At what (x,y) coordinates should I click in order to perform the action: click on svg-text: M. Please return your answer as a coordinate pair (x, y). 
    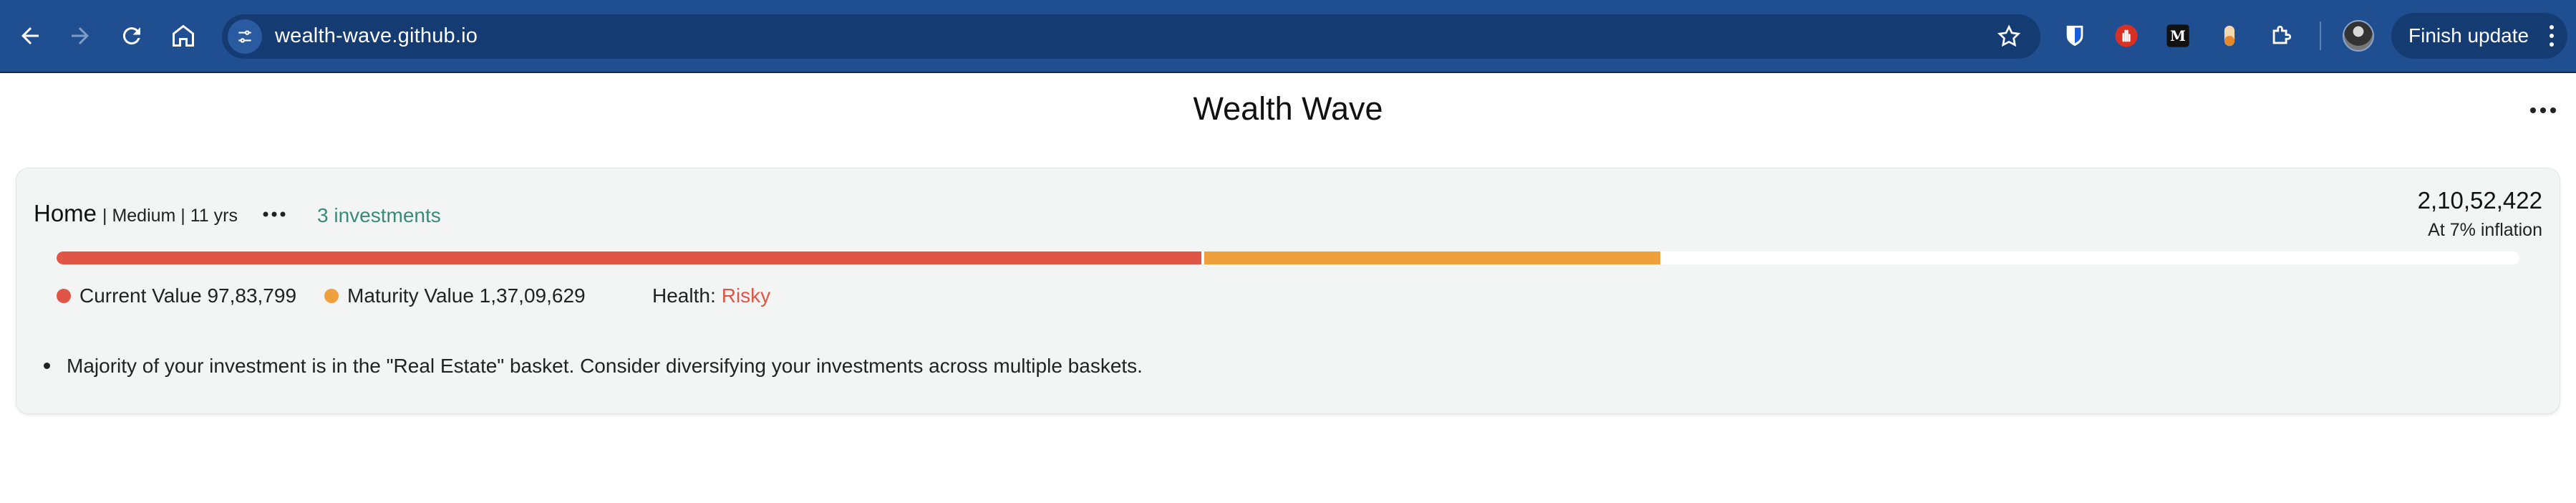
    Looking at the image, I should click on (2178, 35).